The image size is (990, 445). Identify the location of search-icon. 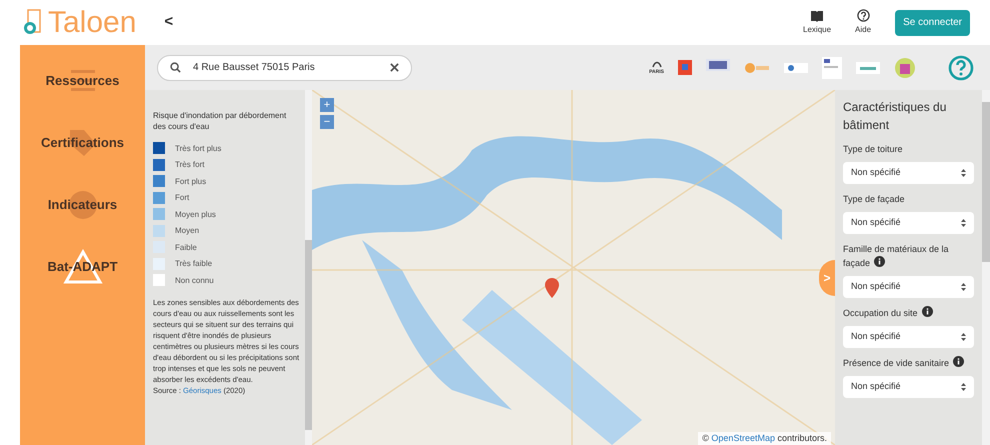
(175, 67).